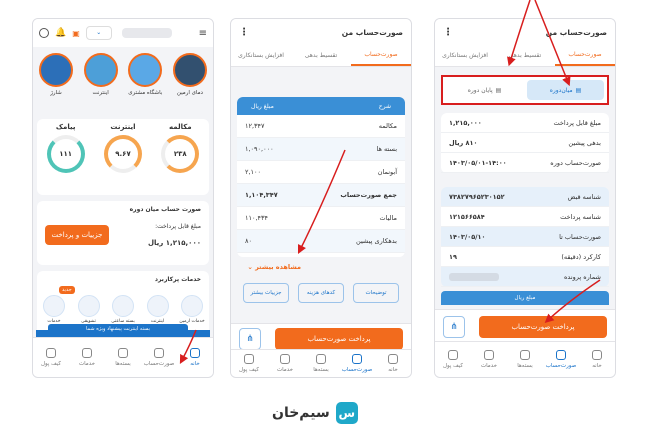 Image resolution: width=646 pixels, height=440 pixels. I want to click on home-icon, so click(597, 355).